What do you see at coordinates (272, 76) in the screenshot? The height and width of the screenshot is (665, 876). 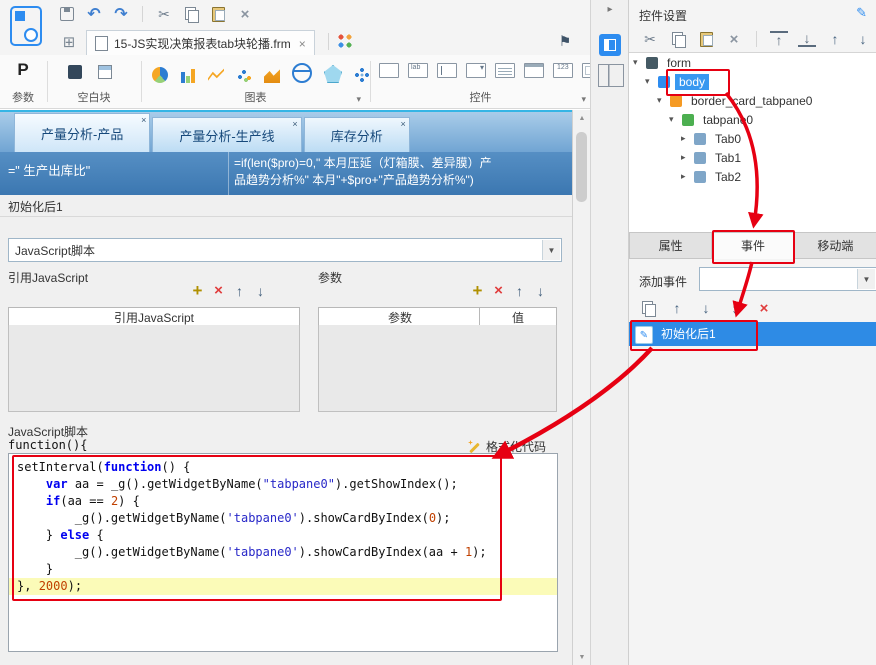 I see `area-chart-icon` at bounding box center [272, 76].